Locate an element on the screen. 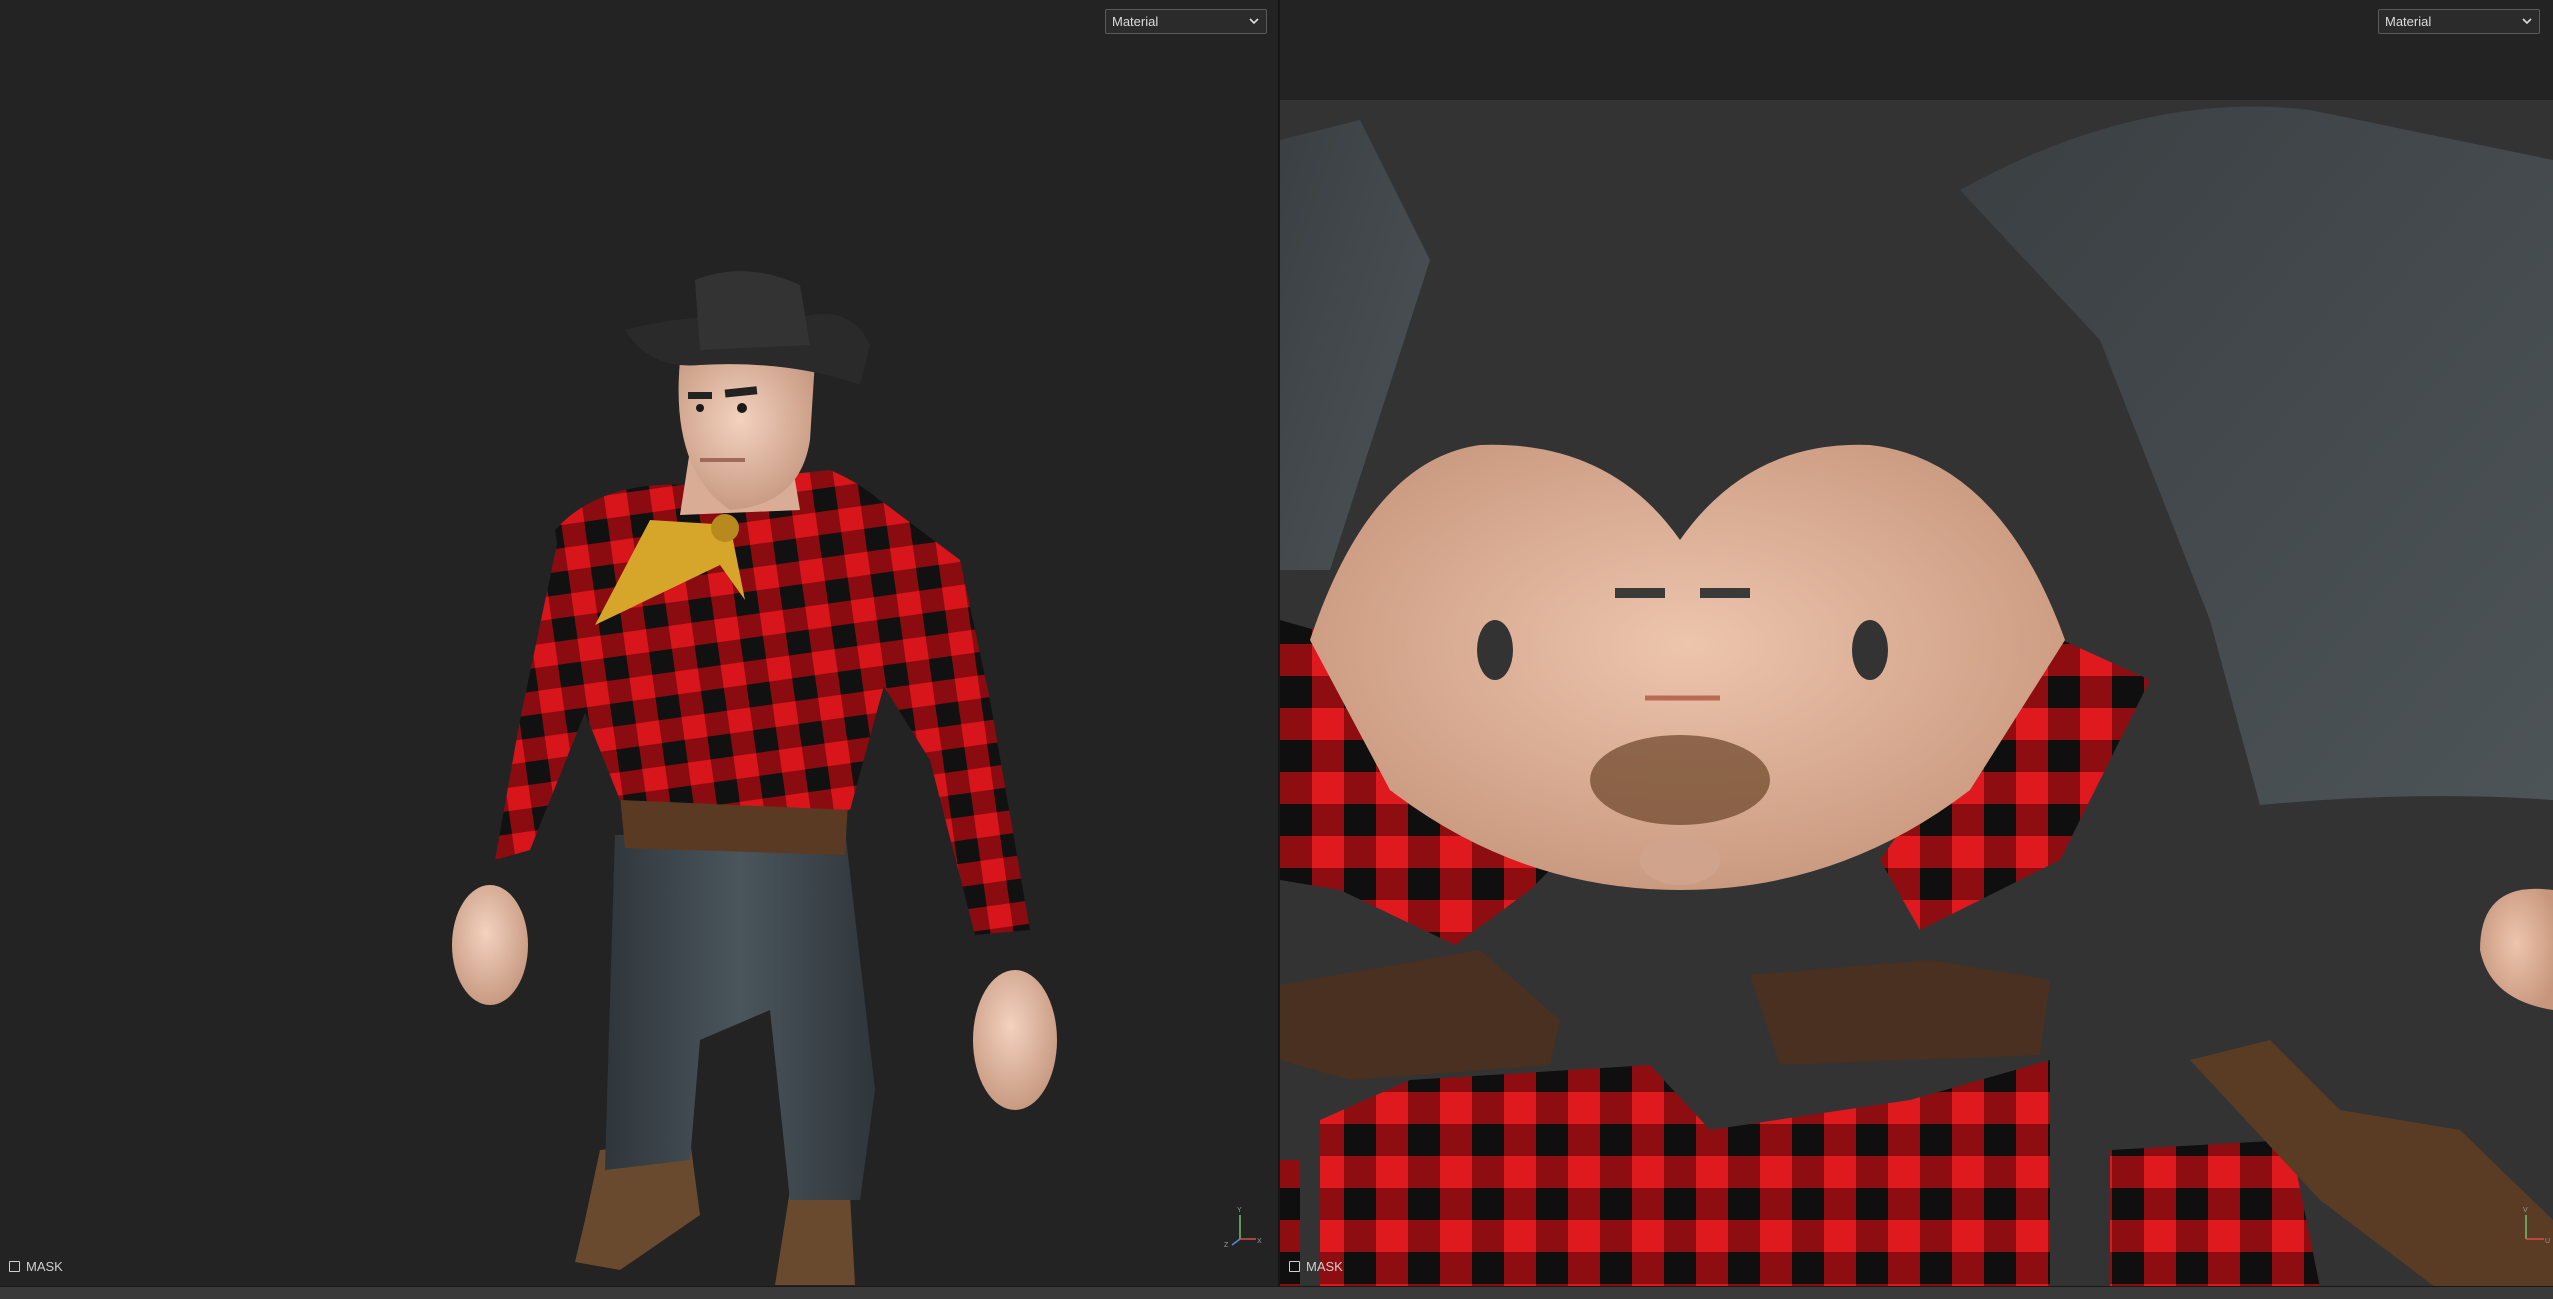 The width and height of the screenshot is (2553, 1299). material-dropdown-3d: Material is located at coordinates (1186, 21).